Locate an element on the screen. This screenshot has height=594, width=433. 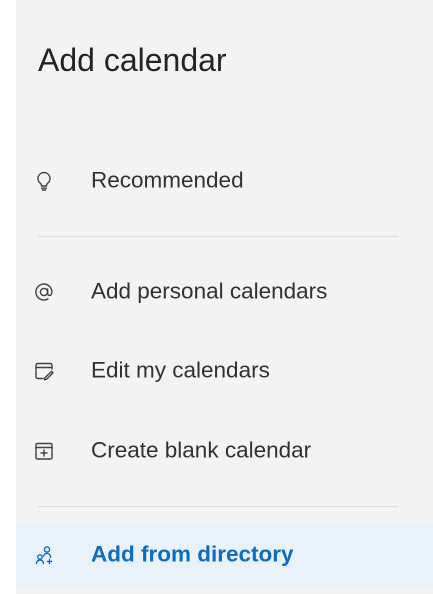
nav-item-label: Add personal calendars is located at coordinates (209, 291).